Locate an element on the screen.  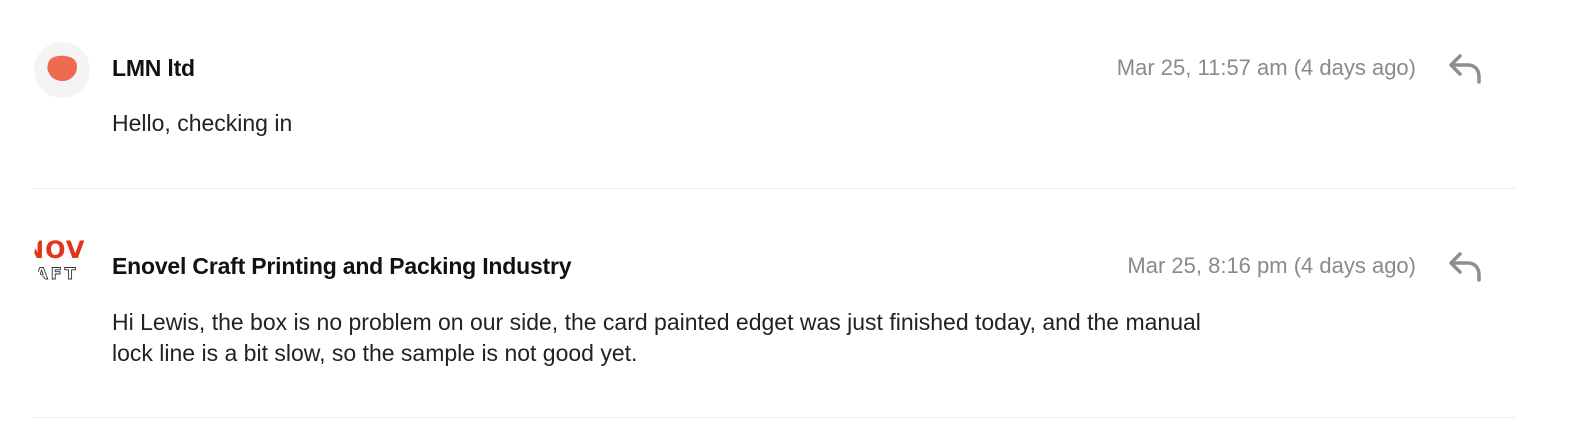
svg-text: RAFT is located at coordinates (56, 273).